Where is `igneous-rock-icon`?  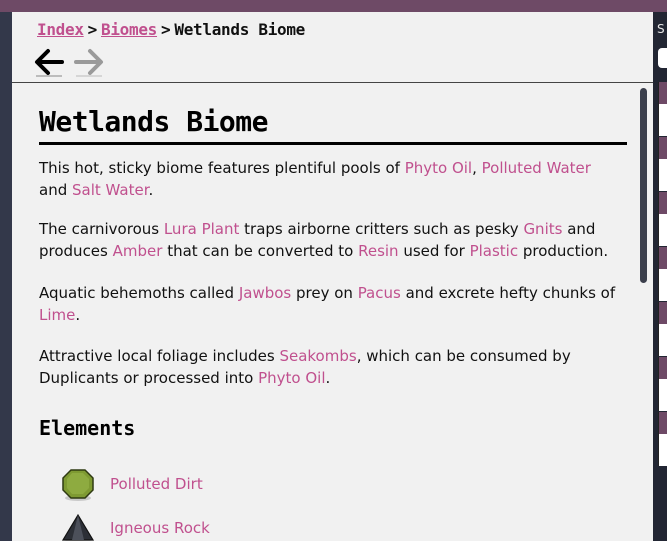
igneous-rock-icon is located at coordinates (78, 527).